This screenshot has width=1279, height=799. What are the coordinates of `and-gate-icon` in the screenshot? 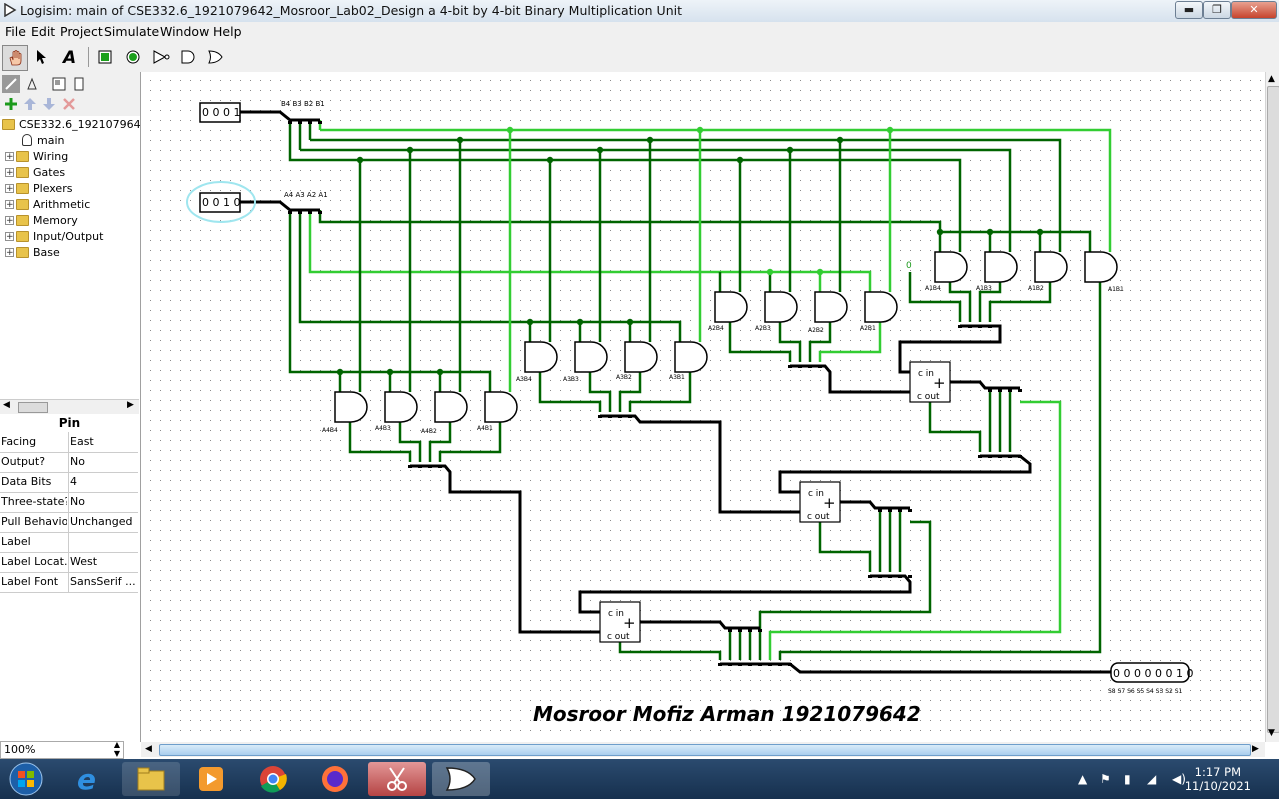 It's located at (188, 57).